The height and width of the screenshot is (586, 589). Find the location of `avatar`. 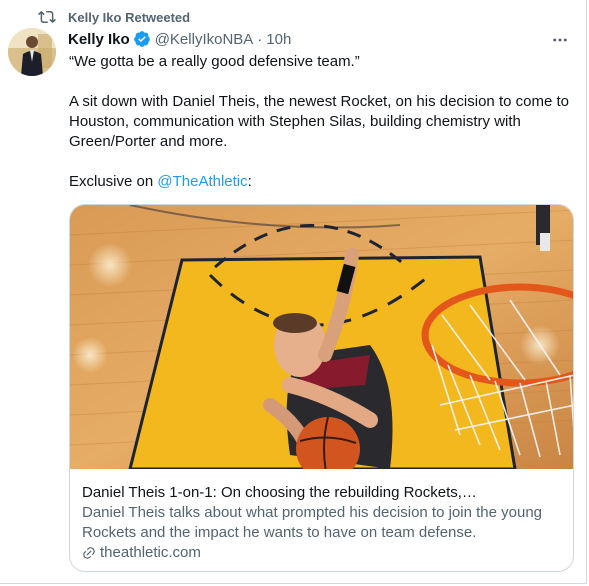

avatar is located at coordinates (32, 52).